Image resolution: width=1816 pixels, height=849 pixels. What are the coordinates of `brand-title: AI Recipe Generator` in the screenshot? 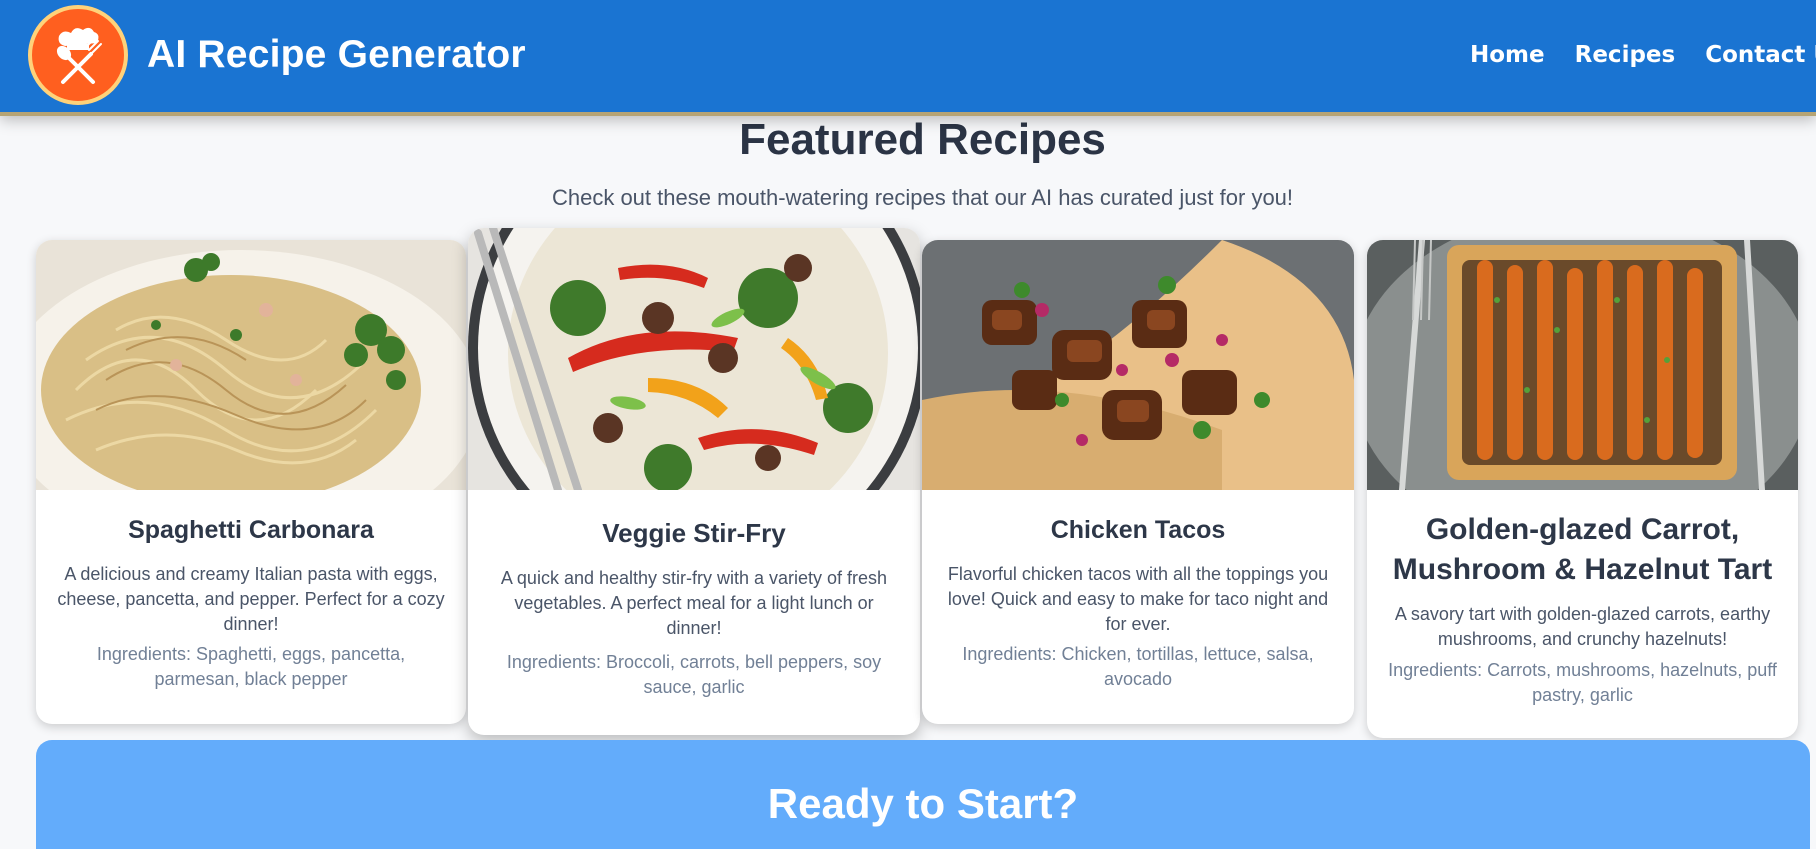 It's located at (336, 55).